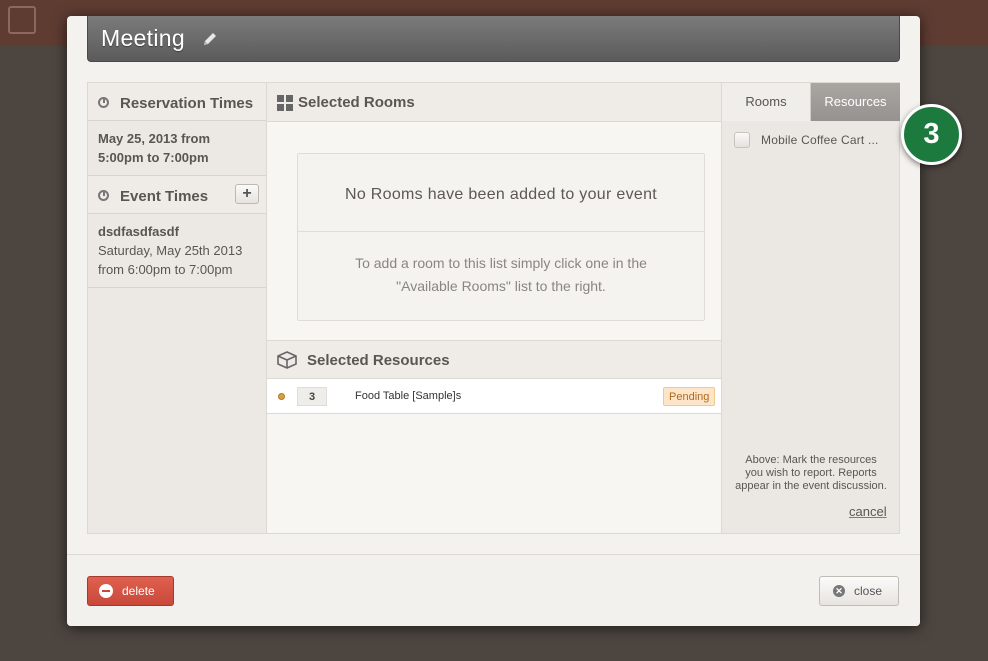 Image resolution: width=988 pixels, height=661 pixels. I want to click on selected-resources-label: Selected Resources, so click(378, 360).